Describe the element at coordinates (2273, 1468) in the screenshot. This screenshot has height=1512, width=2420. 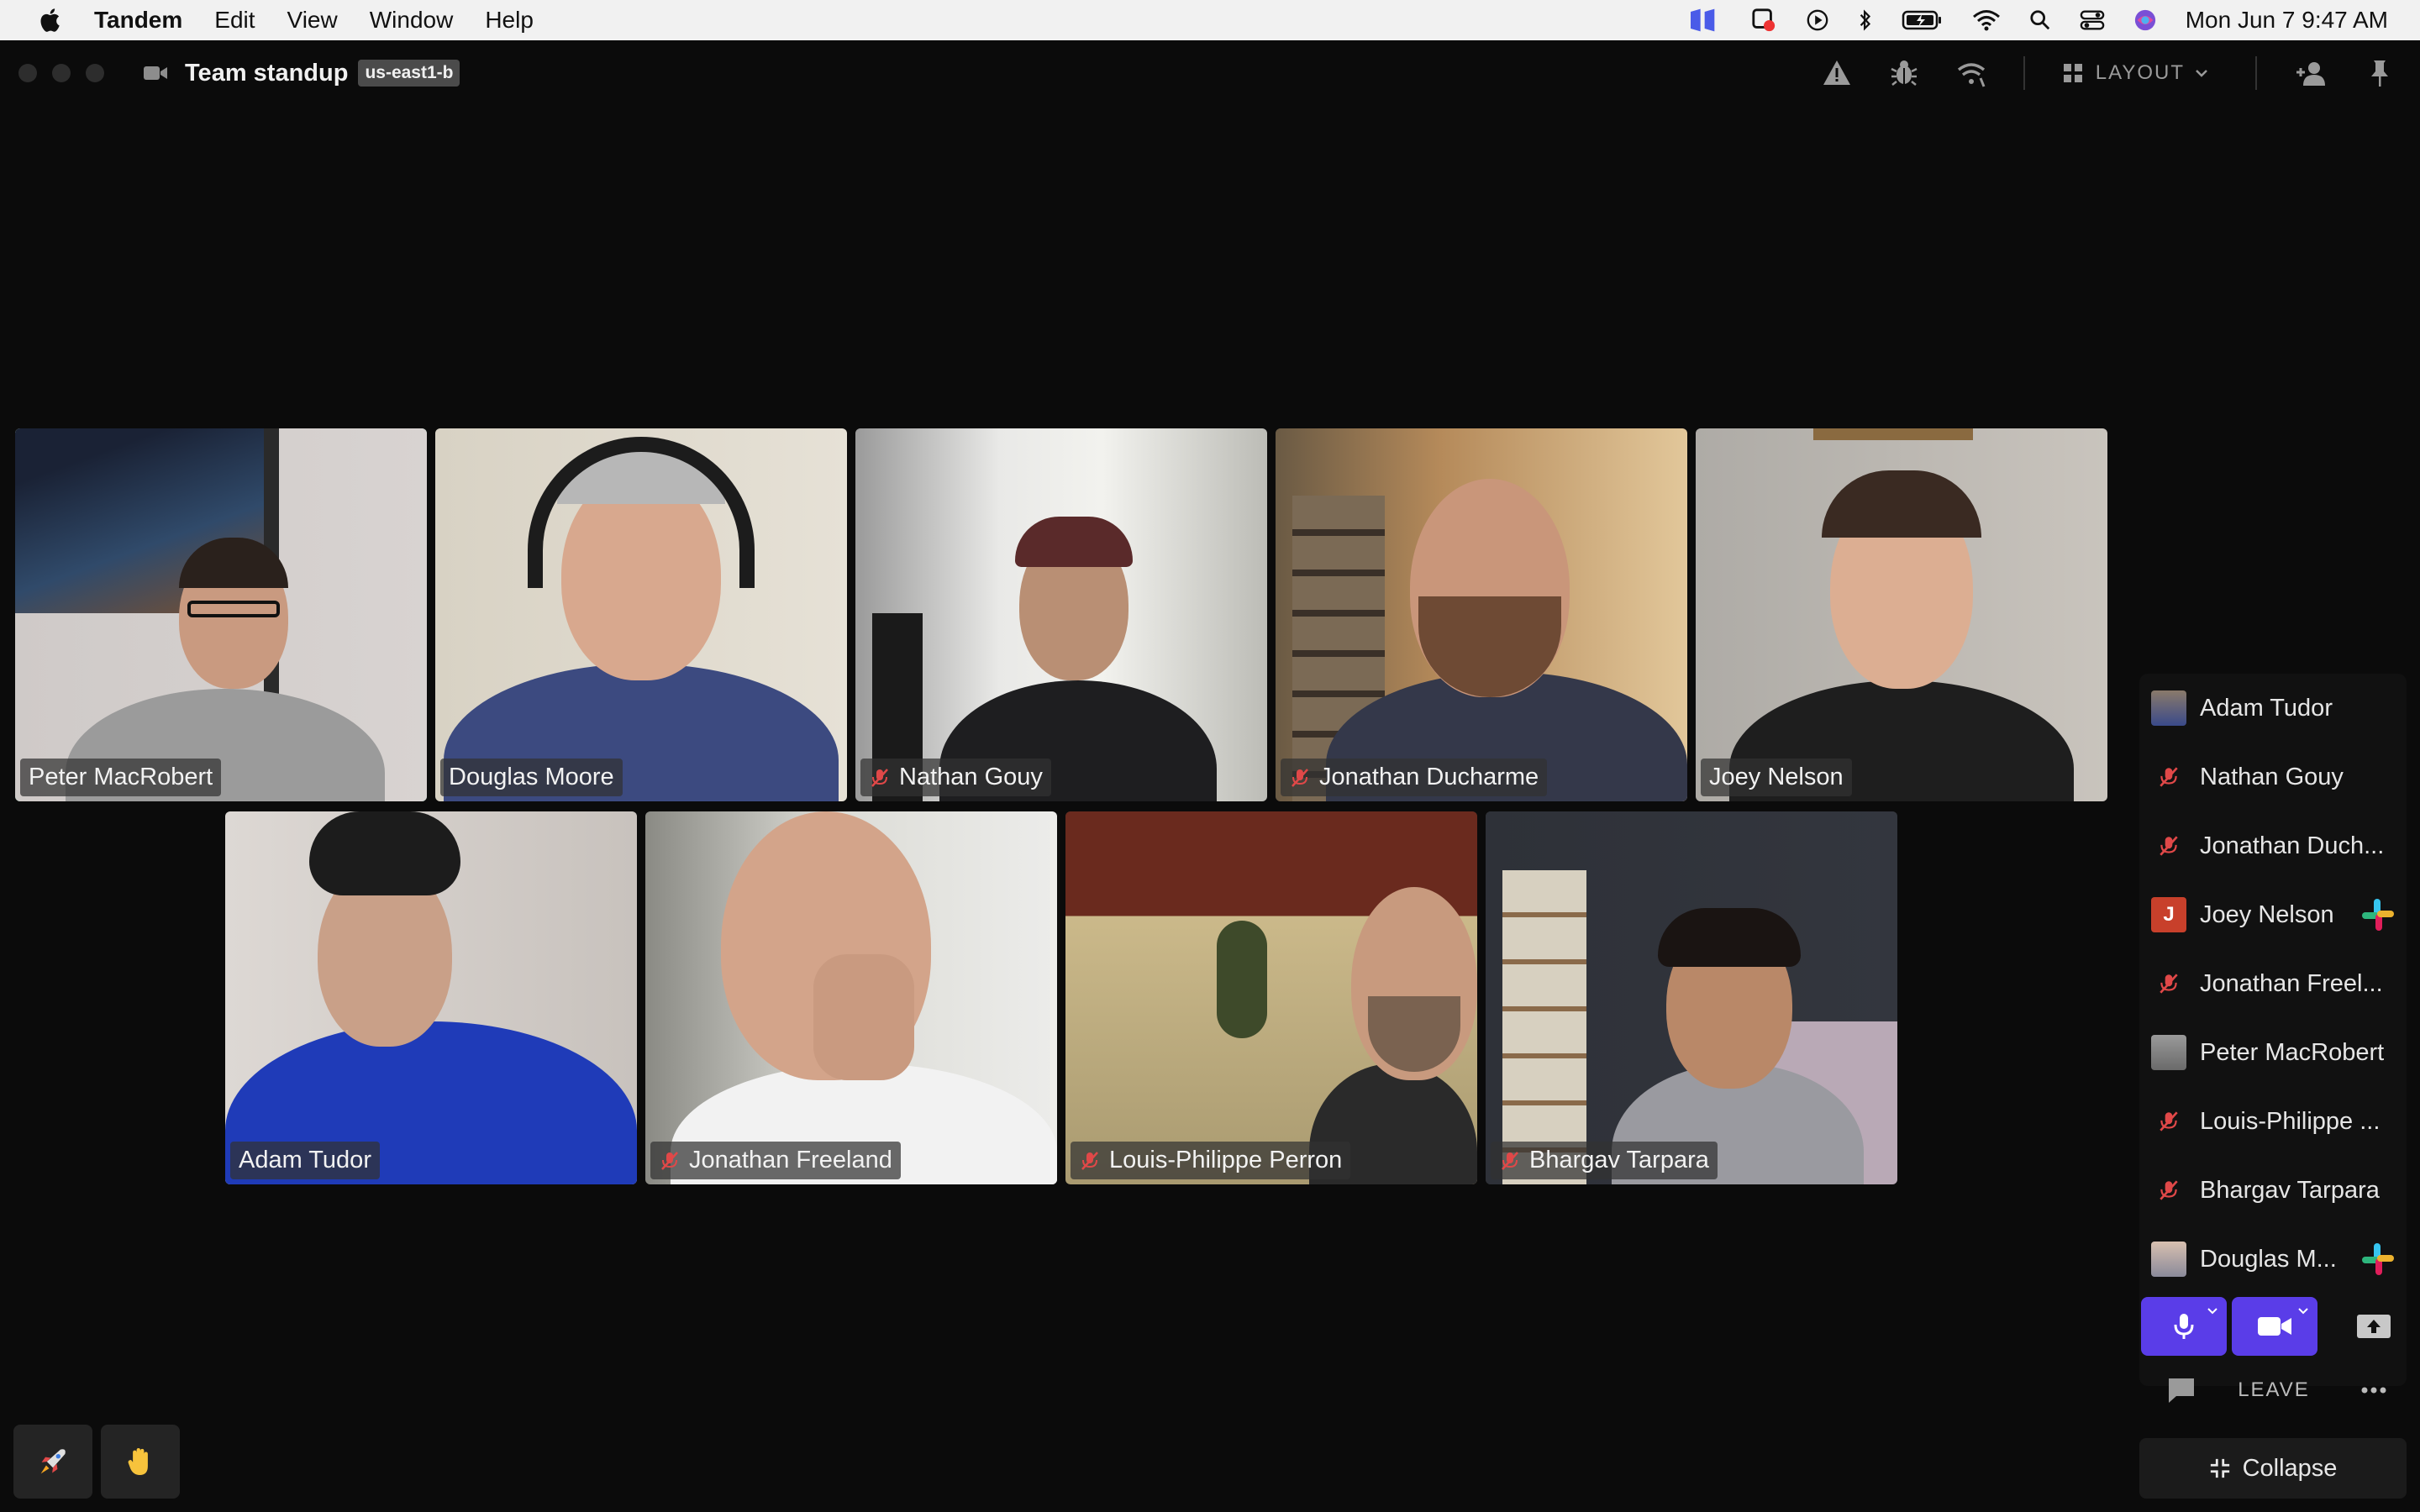
I see `collapse-button: Collapse` at that location.